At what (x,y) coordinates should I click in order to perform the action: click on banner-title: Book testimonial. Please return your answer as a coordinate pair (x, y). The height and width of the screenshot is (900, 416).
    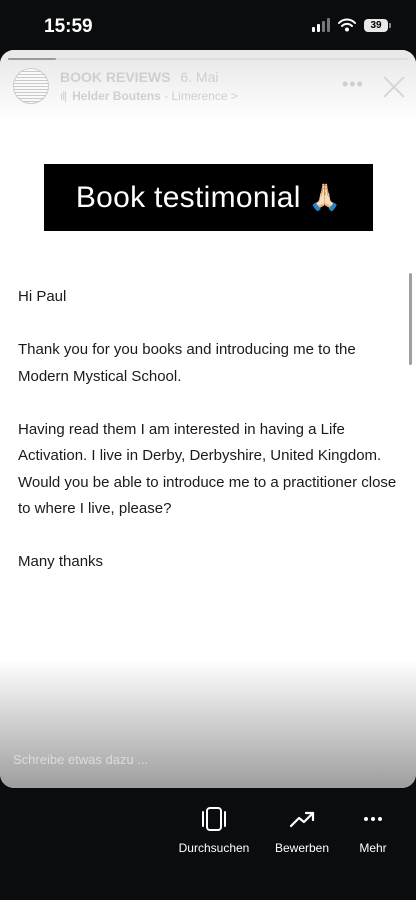
    Looking at the image, I should click on (188, 197).